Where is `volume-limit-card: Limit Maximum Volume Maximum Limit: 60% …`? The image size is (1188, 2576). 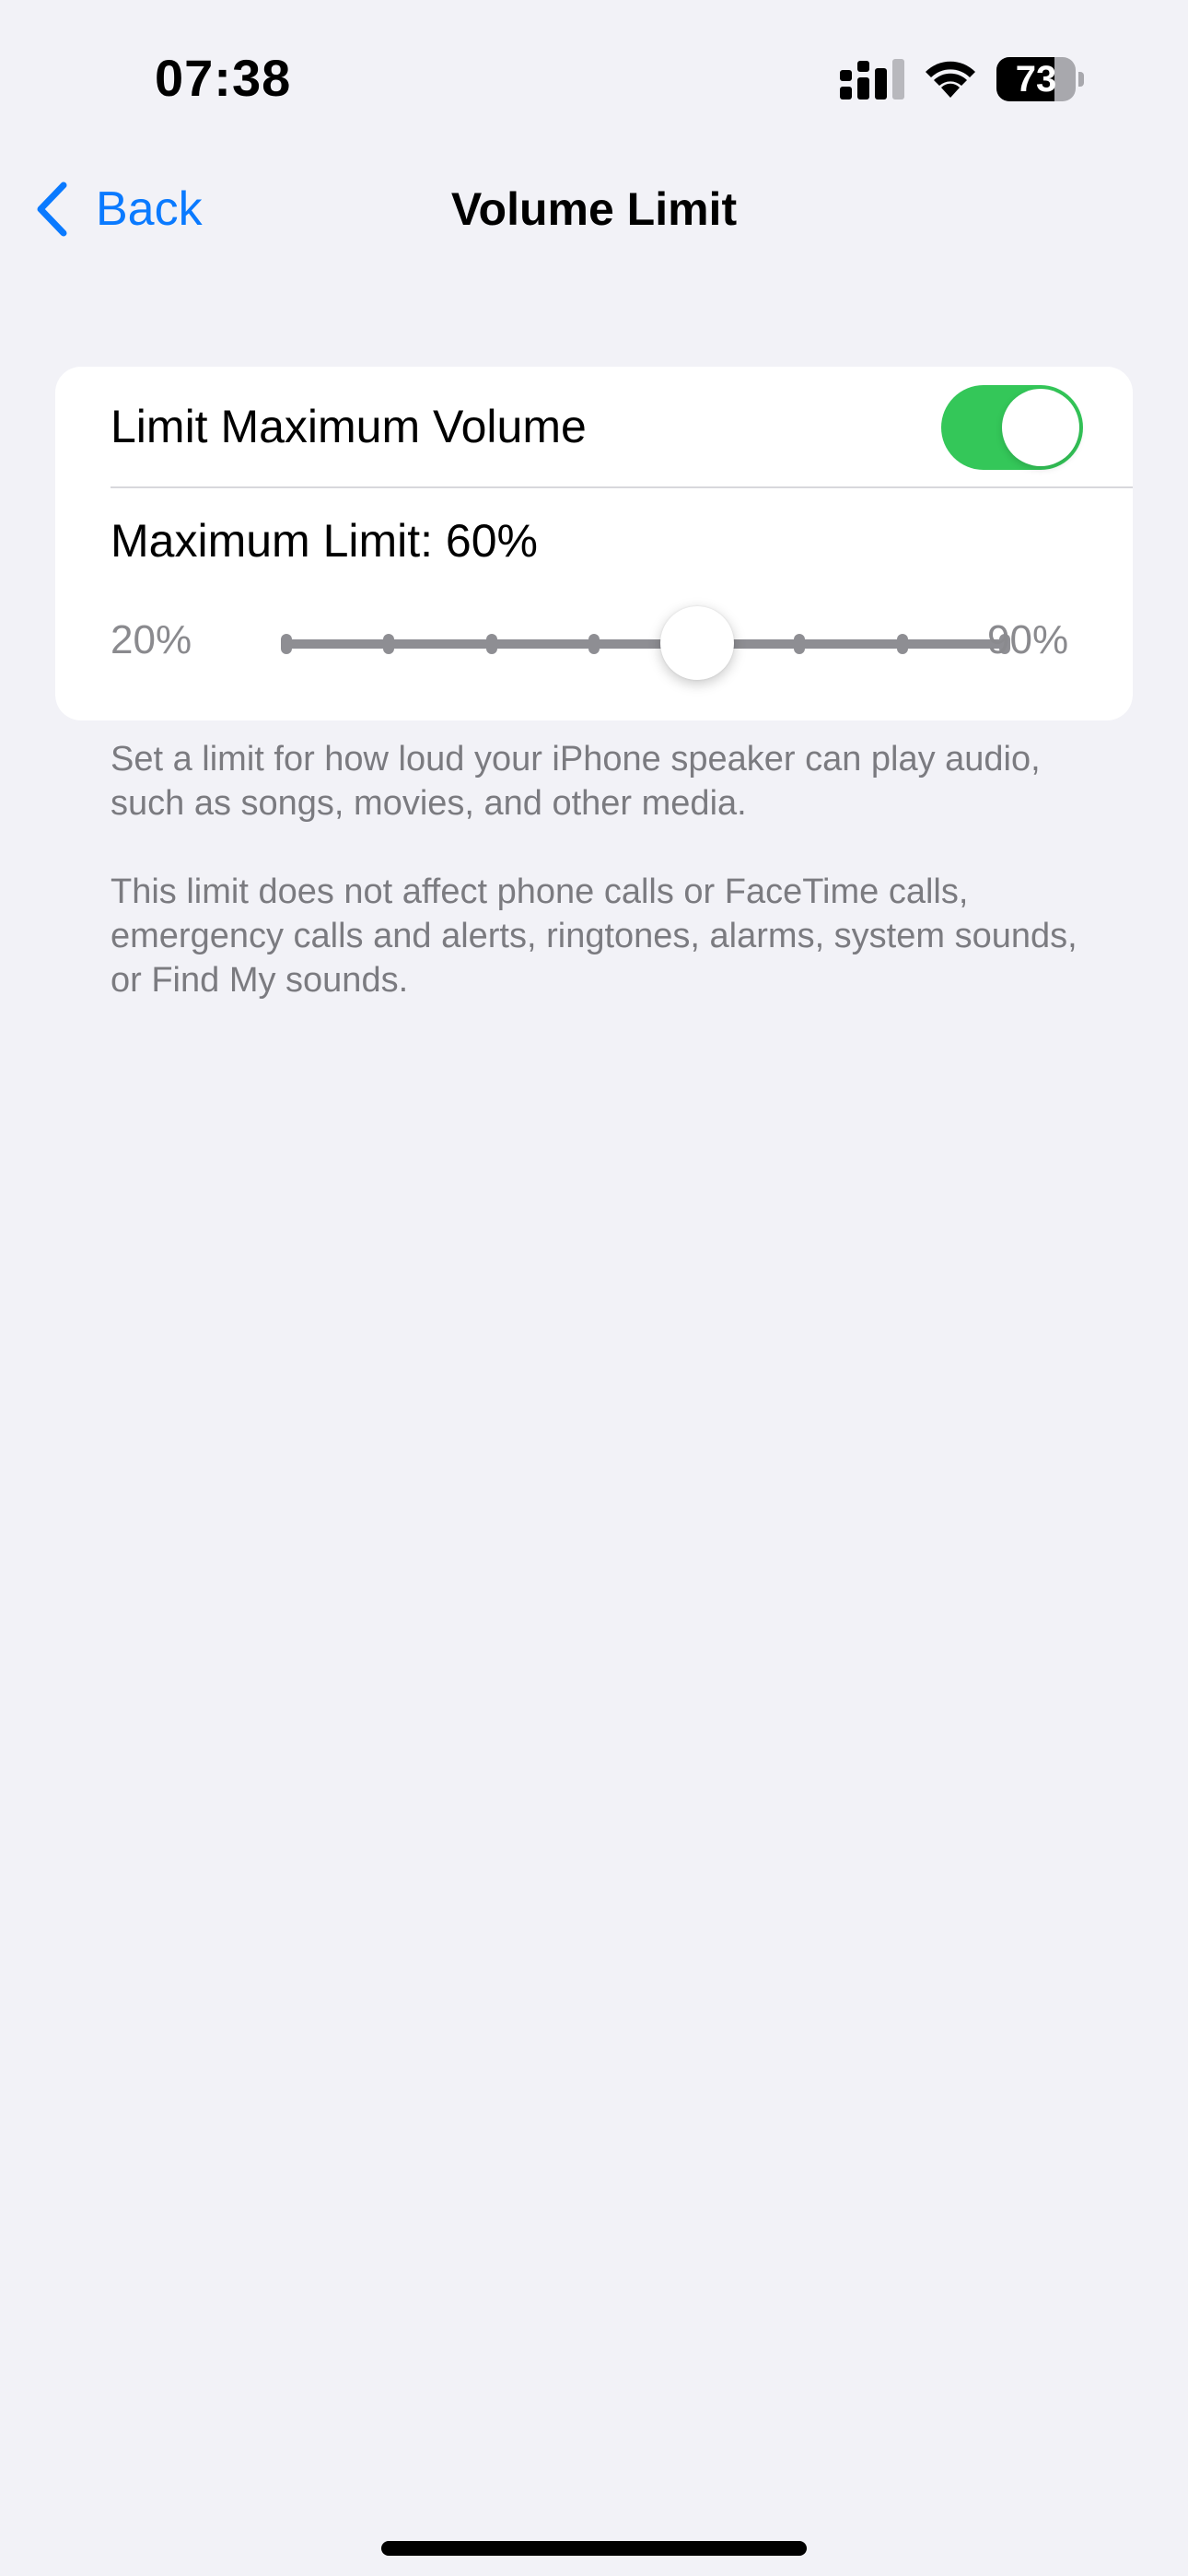
volume-limit-card: Limit Maximum Volume Maximum Limit: 60% … is located at coordinates (594, 543).